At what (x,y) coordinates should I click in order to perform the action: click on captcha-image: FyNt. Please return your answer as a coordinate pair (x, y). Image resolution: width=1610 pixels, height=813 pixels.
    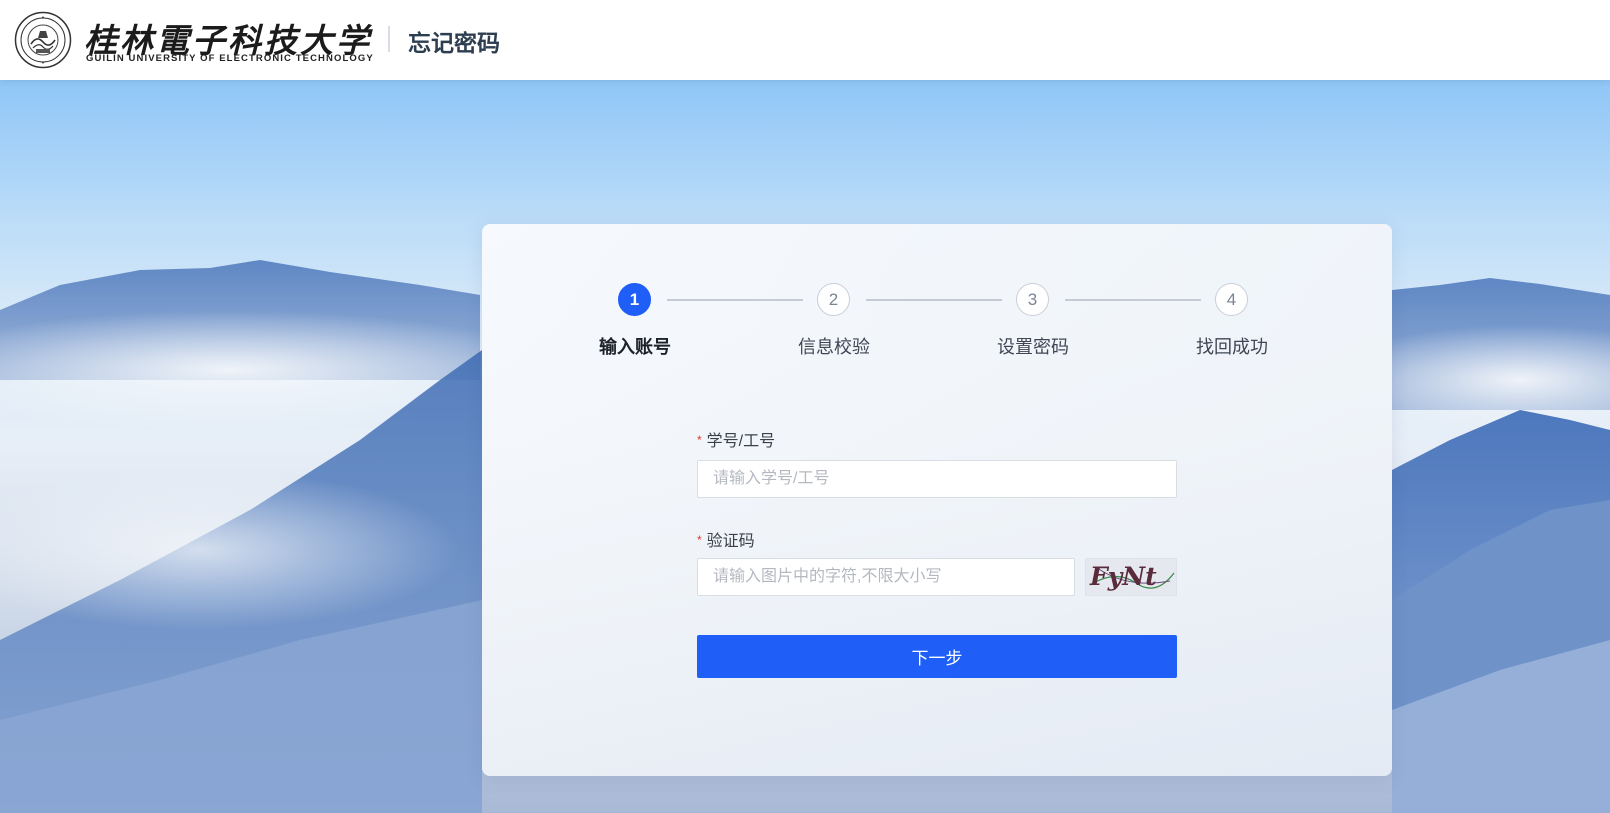
    Looking at the image, I should click on (1131, 577).